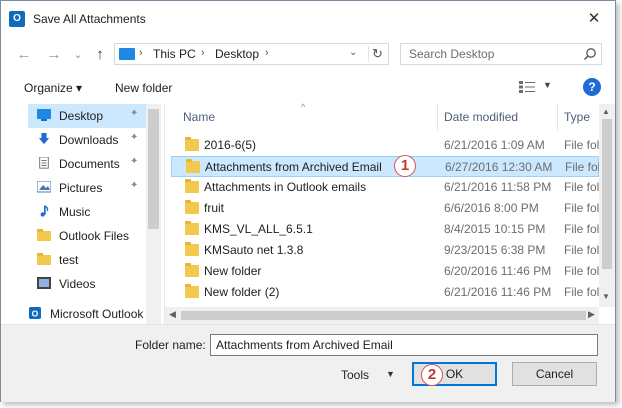 The height and width of the screenshot is (408, 622). I want to click on file-row: 2016-6(5) 6/21/2016 1:09 AM File fol, so click(385, 145).